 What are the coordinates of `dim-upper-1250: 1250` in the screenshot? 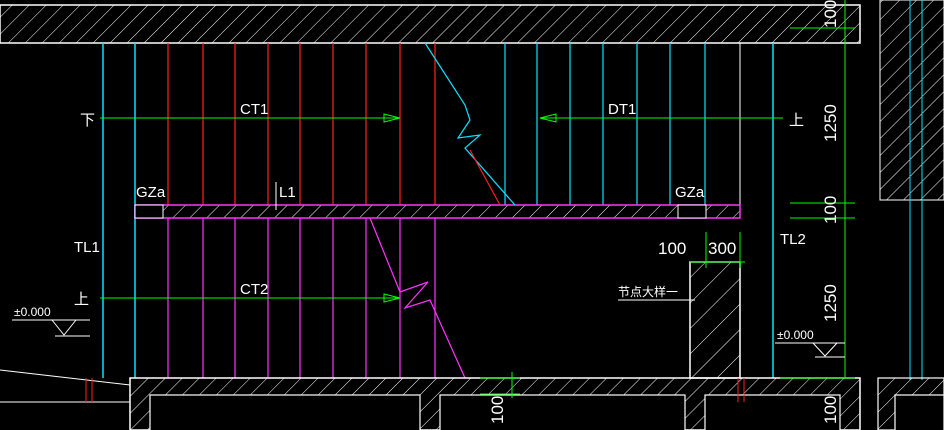 It's located at (830, 123).